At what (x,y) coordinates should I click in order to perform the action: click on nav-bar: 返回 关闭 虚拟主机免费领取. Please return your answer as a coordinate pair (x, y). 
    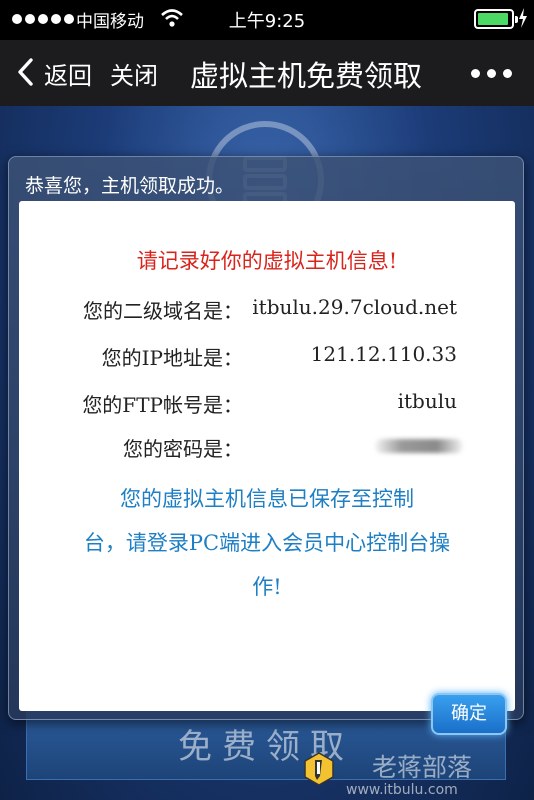
    Looking at the image, I should click on (267, 73).